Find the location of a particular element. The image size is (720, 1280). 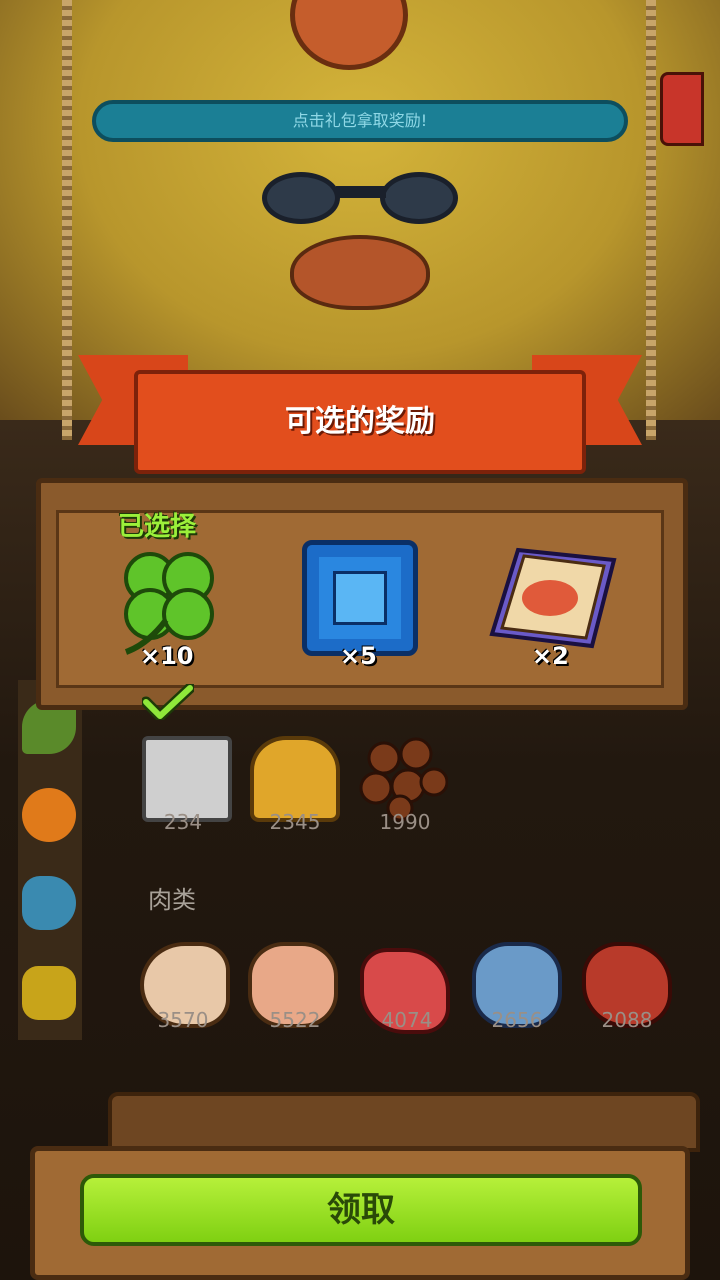

gift-box-icon is located at coordinates (682, 109).